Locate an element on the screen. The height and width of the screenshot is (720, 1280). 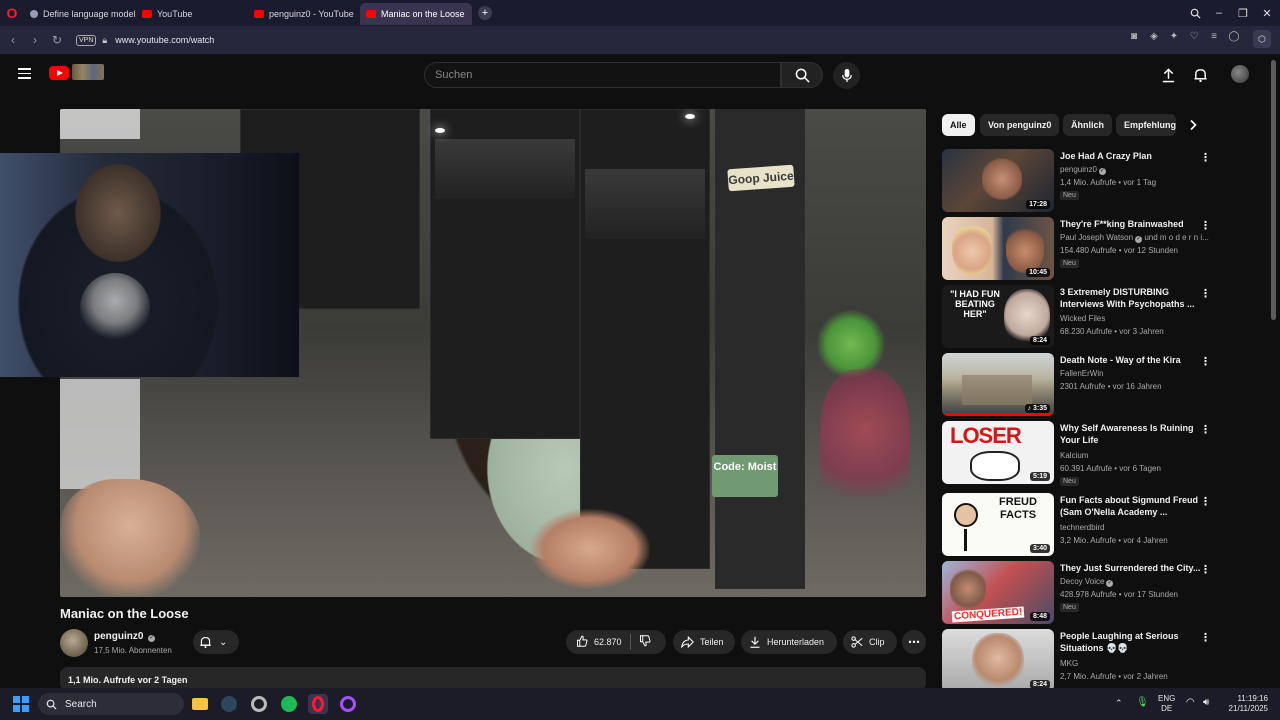
channel-name: penguinz0 ✓ is located at coordinates (125, 636).